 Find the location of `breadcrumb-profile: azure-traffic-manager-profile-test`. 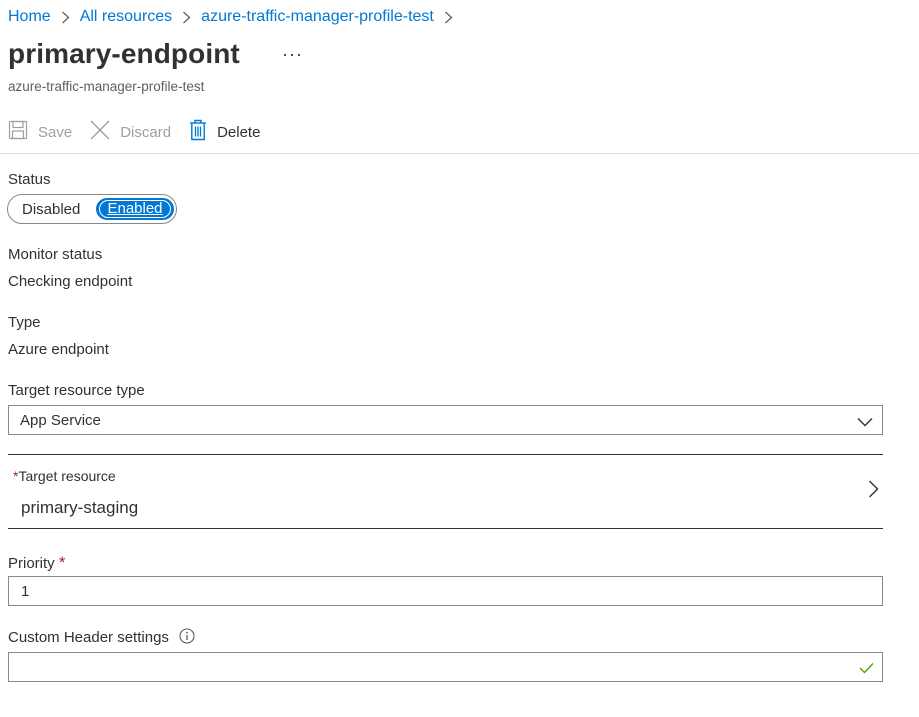

breadcrumb-profile: azure-traffic-manager-profile-test is located at coordinates (317, 17).